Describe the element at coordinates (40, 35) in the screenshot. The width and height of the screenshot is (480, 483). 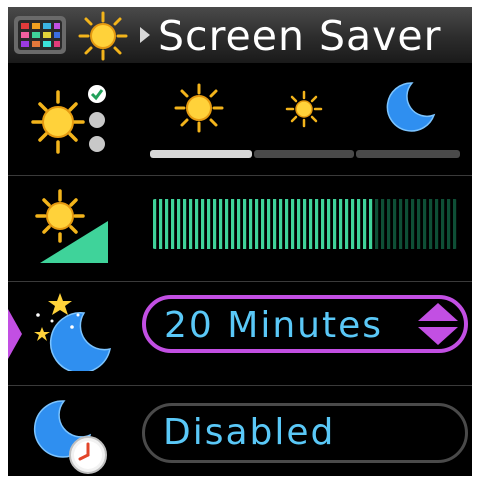
I see `apps-icon` at that location.